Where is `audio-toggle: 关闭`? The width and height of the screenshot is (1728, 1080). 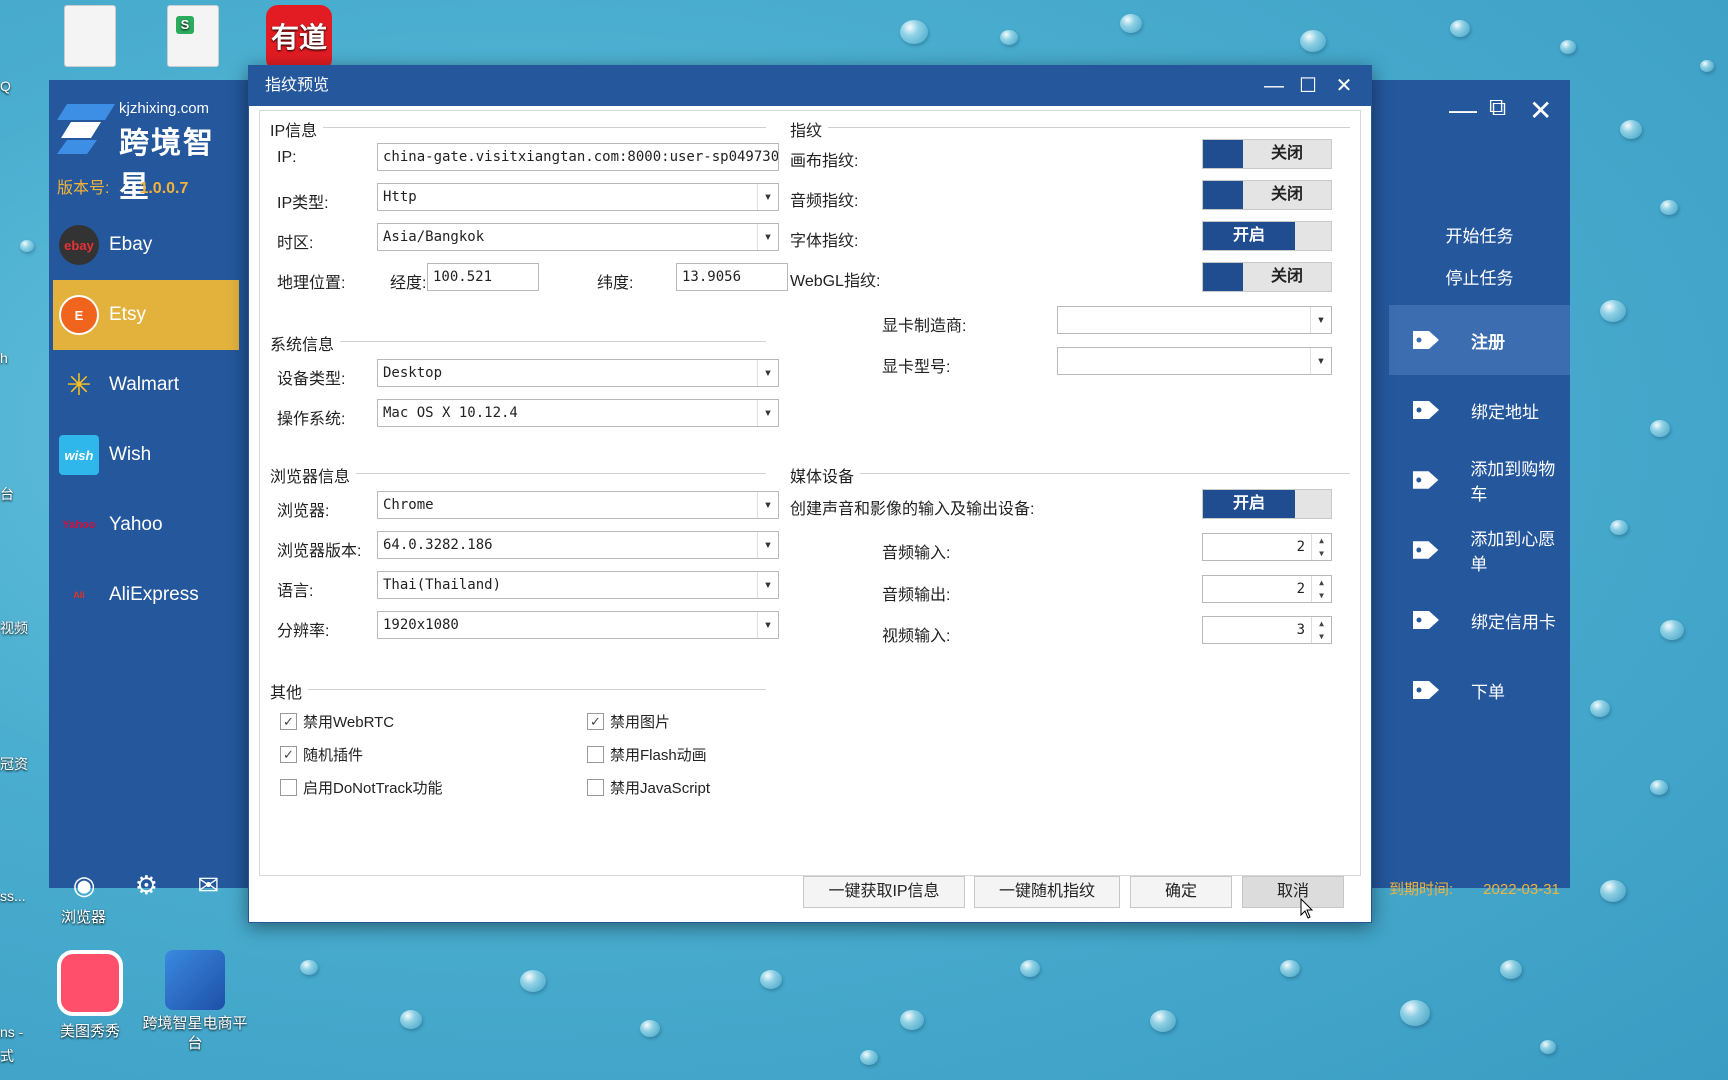
audio-toggle: 关闭 is located at coordinates (1267, 195).